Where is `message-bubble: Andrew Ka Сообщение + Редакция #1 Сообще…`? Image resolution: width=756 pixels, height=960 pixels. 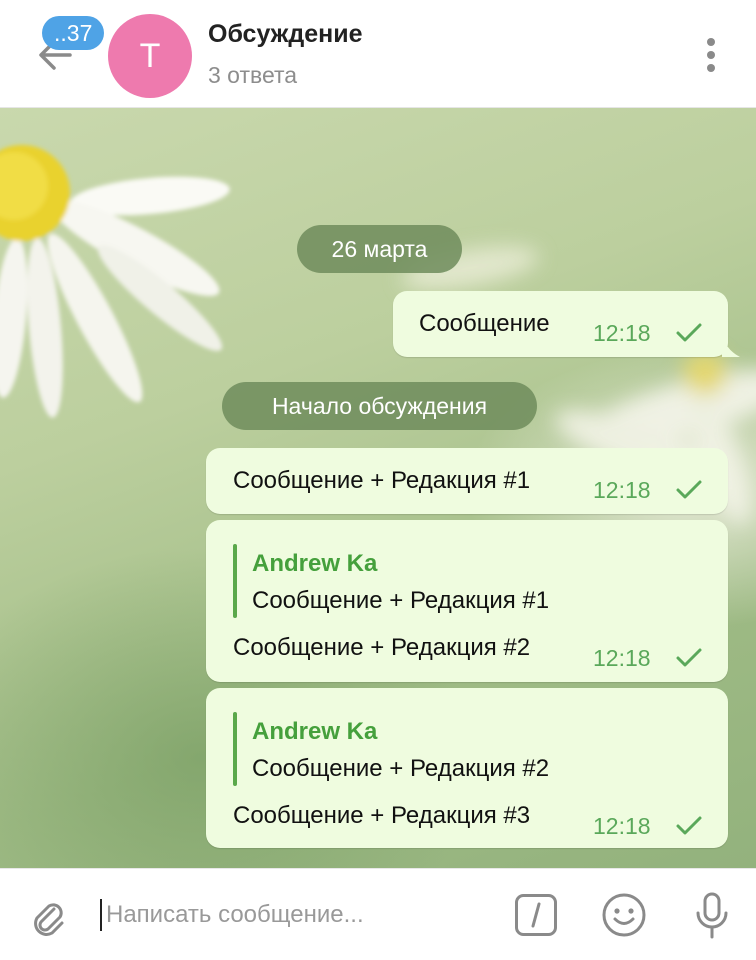 message-bubble: Andrew Ka Сообщение + Редакция #1 Сообще… is located at coordinates (467, 601).